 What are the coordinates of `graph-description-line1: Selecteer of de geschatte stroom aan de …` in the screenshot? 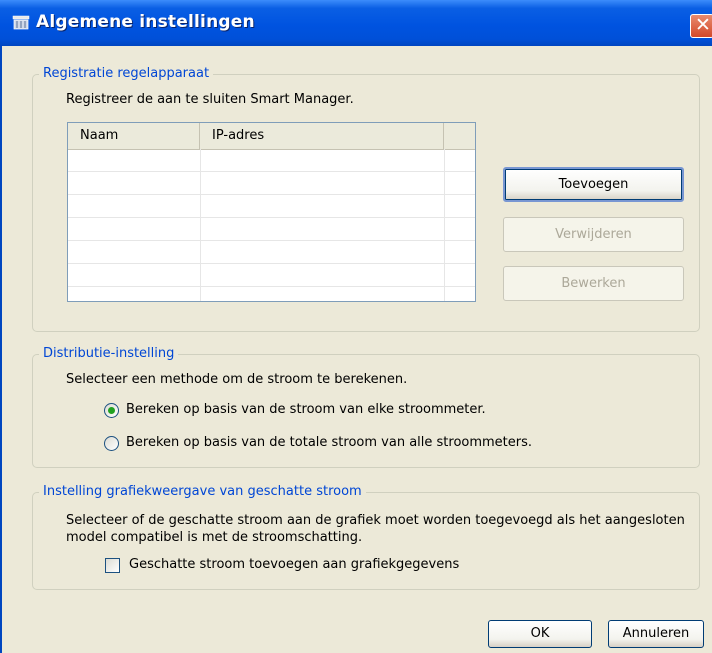 It's located at (375, 520).